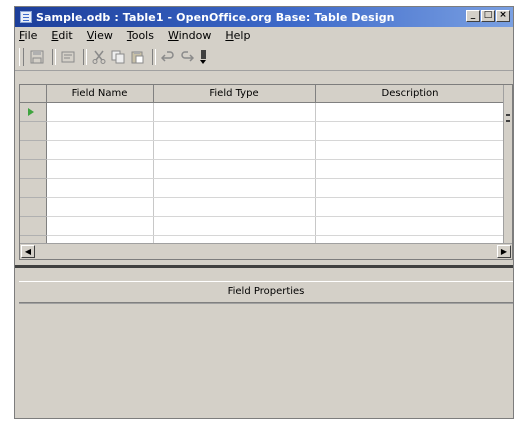 The width and height of the screenshot is (516, 421). What do you see at coordinates (504, 251) in the screenshot?
I see `scroll-right-button: ▶` at bounding box center [504, 251].